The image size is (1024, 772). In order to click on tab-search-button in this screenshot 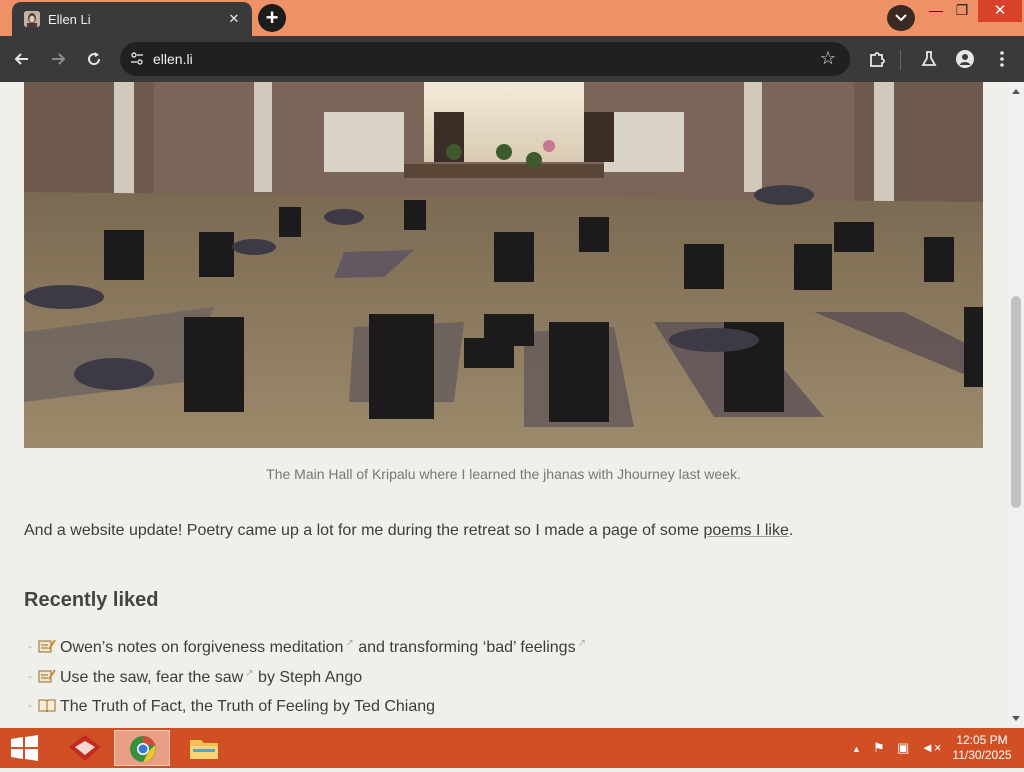, I will do `click(901, 18)`.